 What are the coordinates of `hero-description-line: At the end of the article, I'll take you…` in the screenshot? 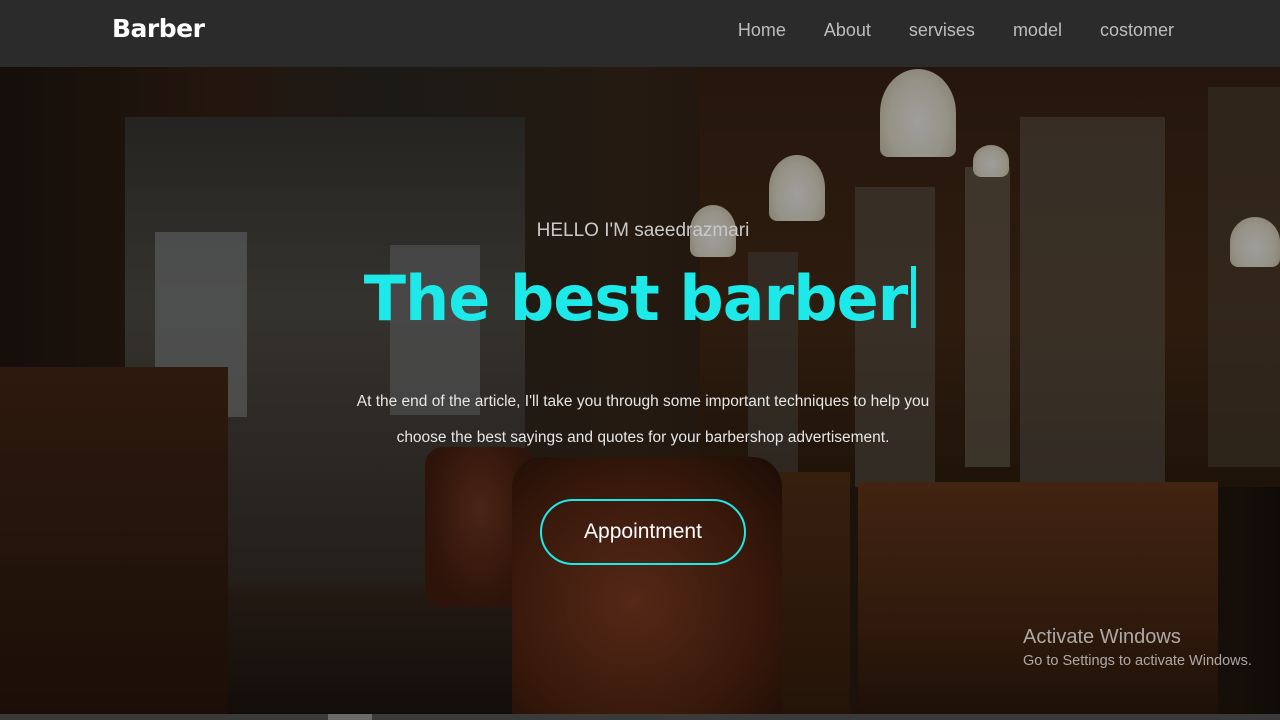 It's located at (643, 401).